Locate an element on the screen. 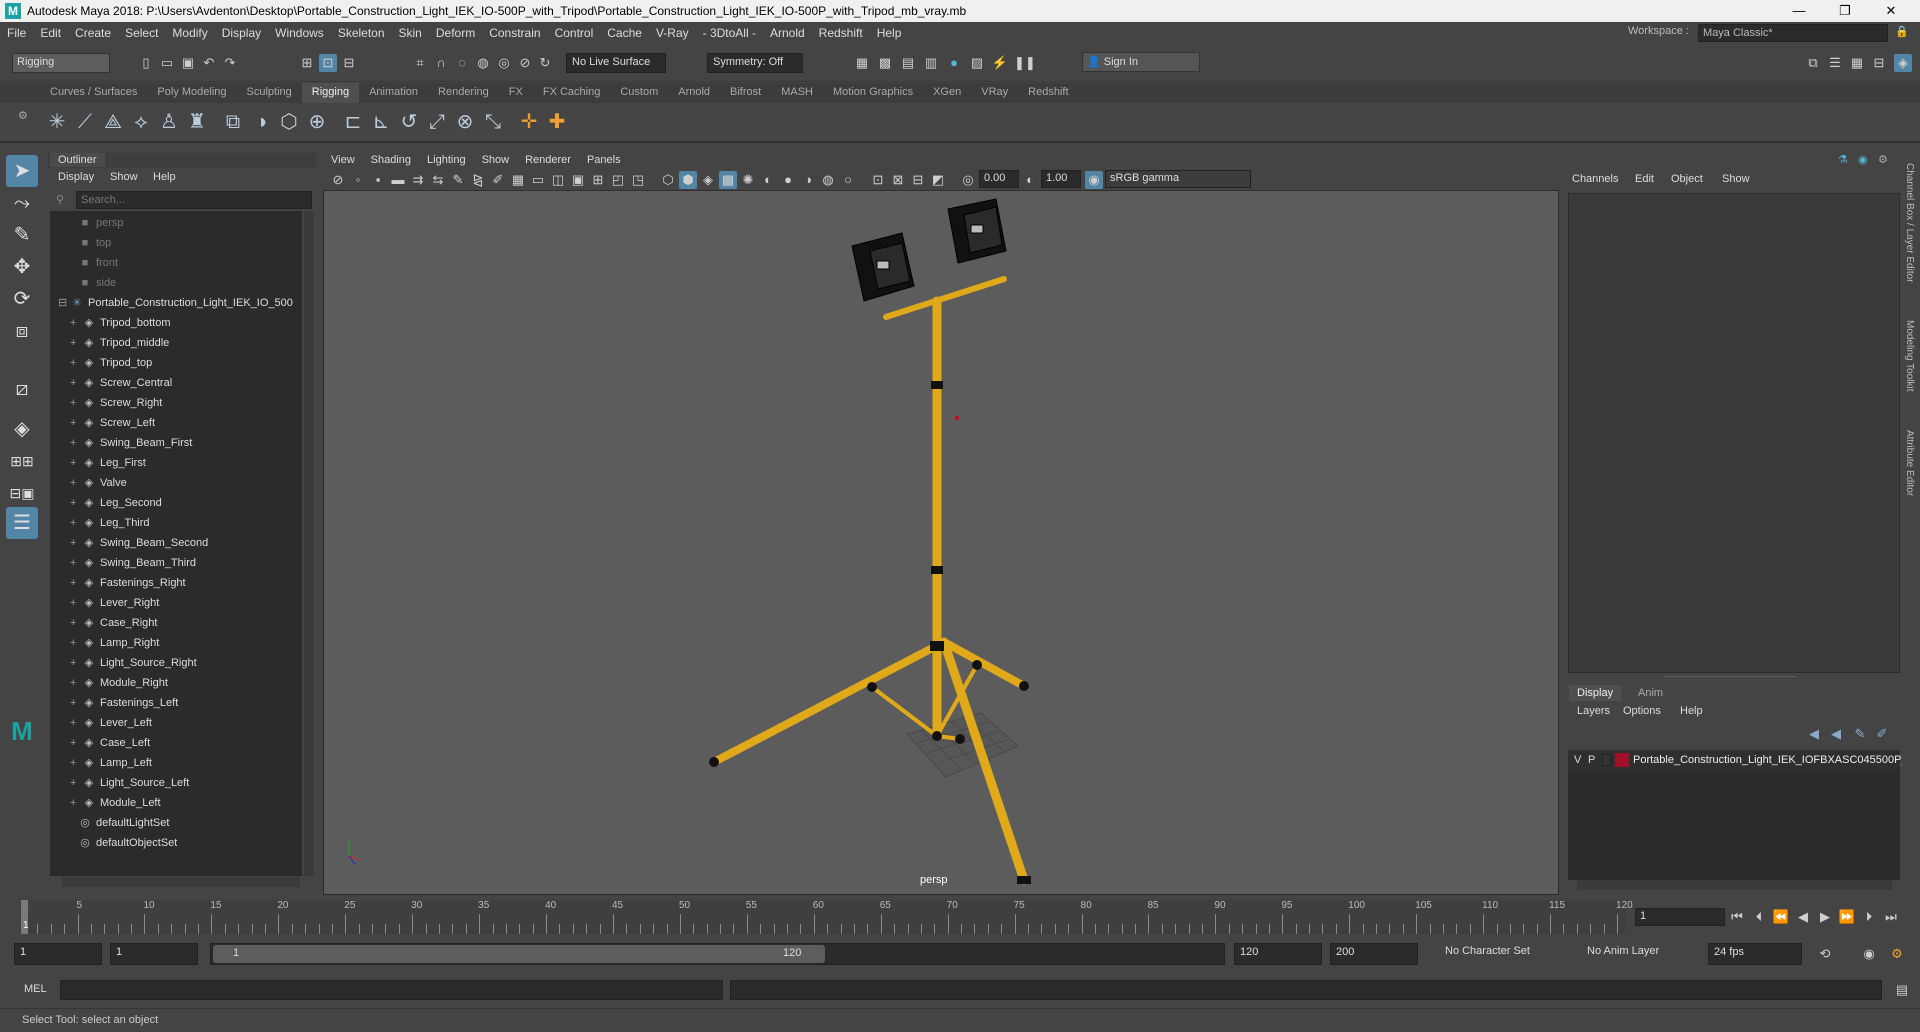  outliner-item-mesh: + ◈ Tripod_bottom is located at coordinates (120, 323).